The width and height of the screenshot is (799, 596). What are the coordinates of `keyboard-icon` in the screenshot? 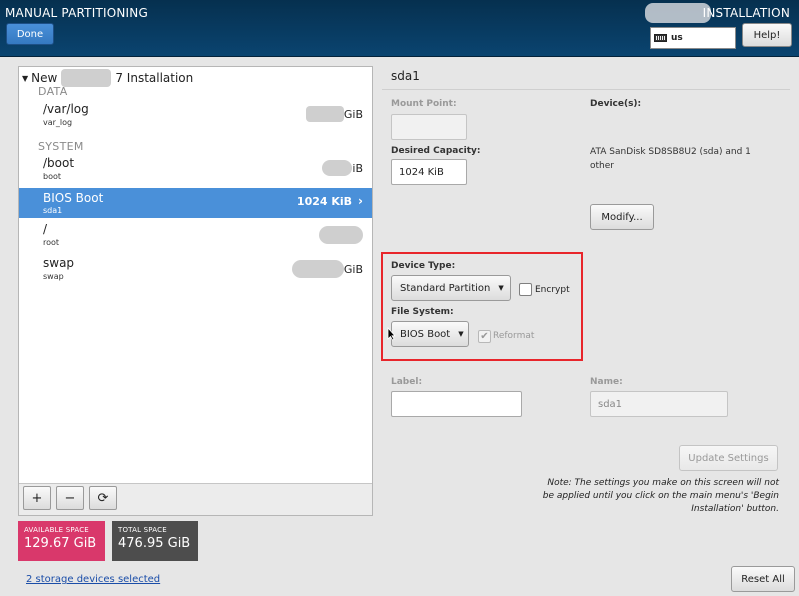 It's located at (660, 38).